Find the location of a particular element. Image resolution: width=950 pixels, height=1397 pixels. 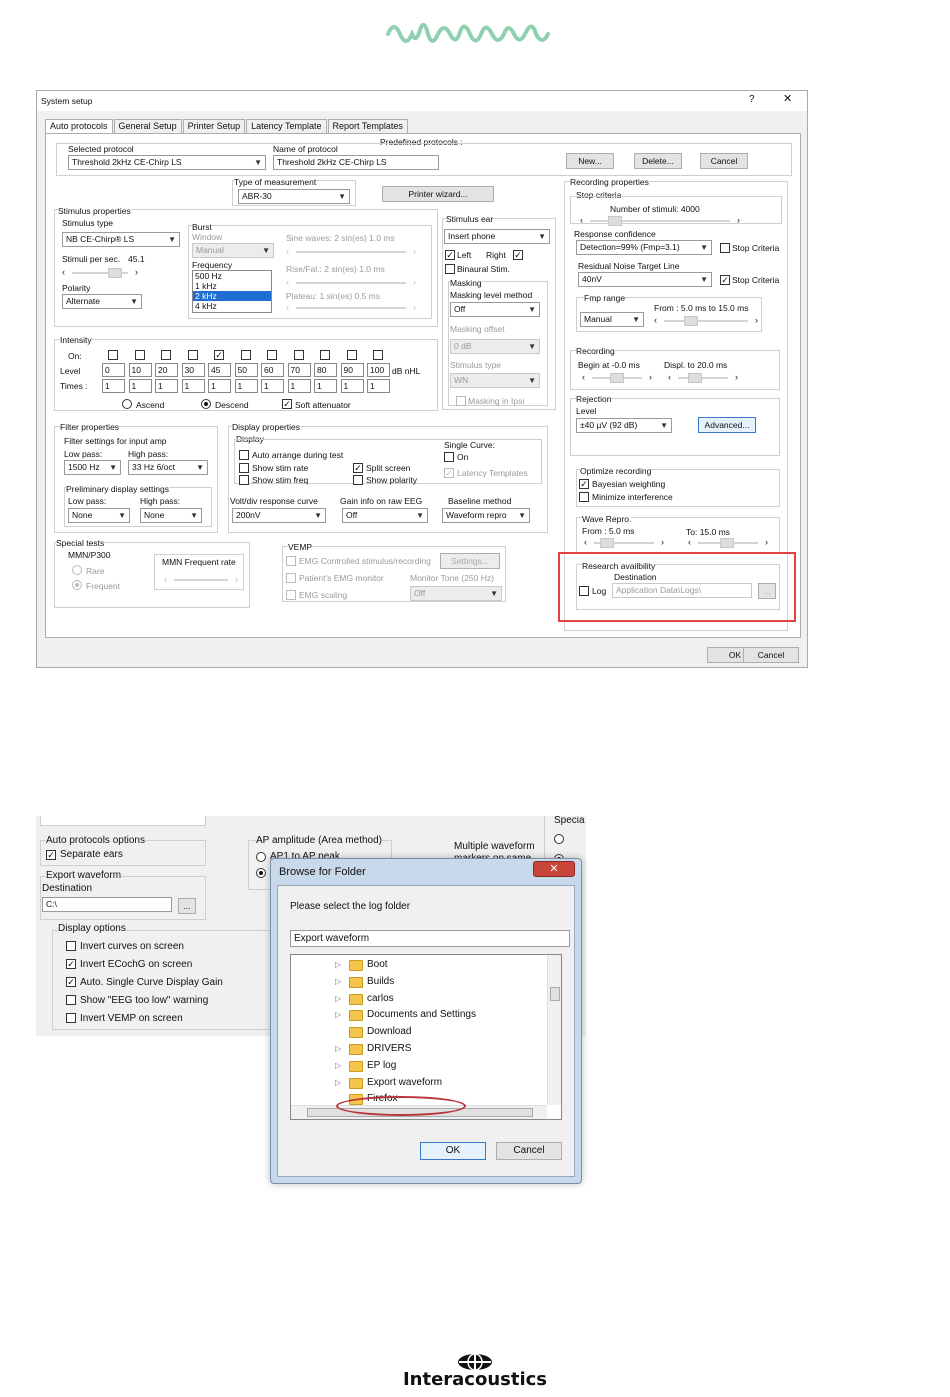

masking-ipsi-checkbox is located at coordinates (461, 401).